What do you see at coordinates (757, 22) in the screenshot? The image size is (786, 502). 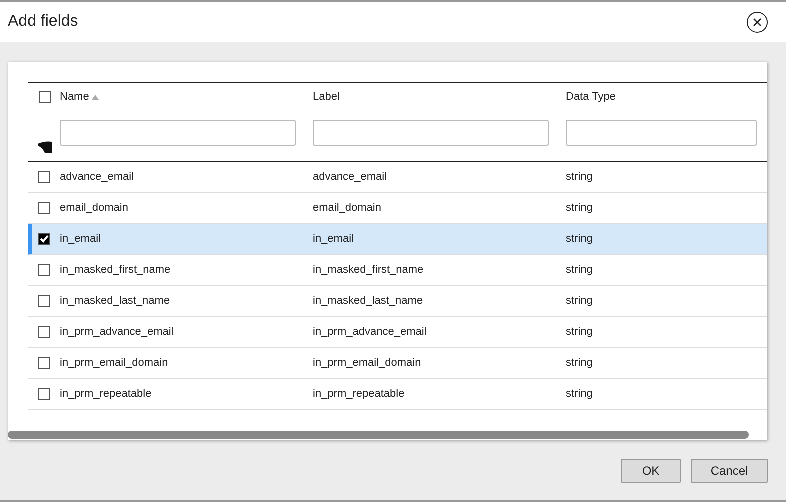 I see `close-icon` at bounding box center [757, 22].